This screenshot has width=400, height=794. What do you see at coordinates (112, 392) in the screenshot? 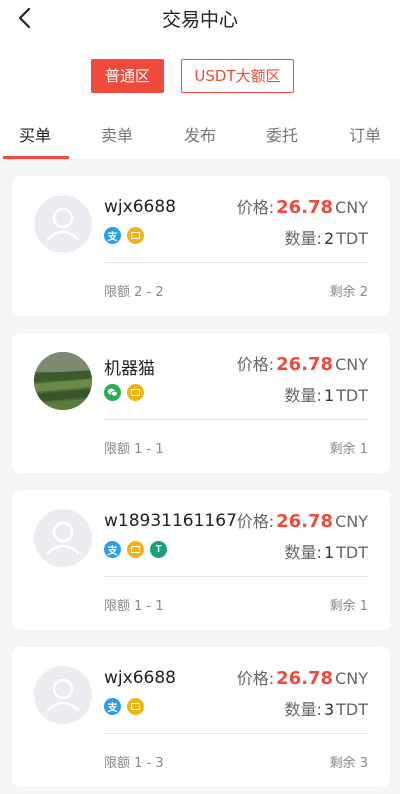
I see `wechat-pay-icon` at bounding box center [112, 392].